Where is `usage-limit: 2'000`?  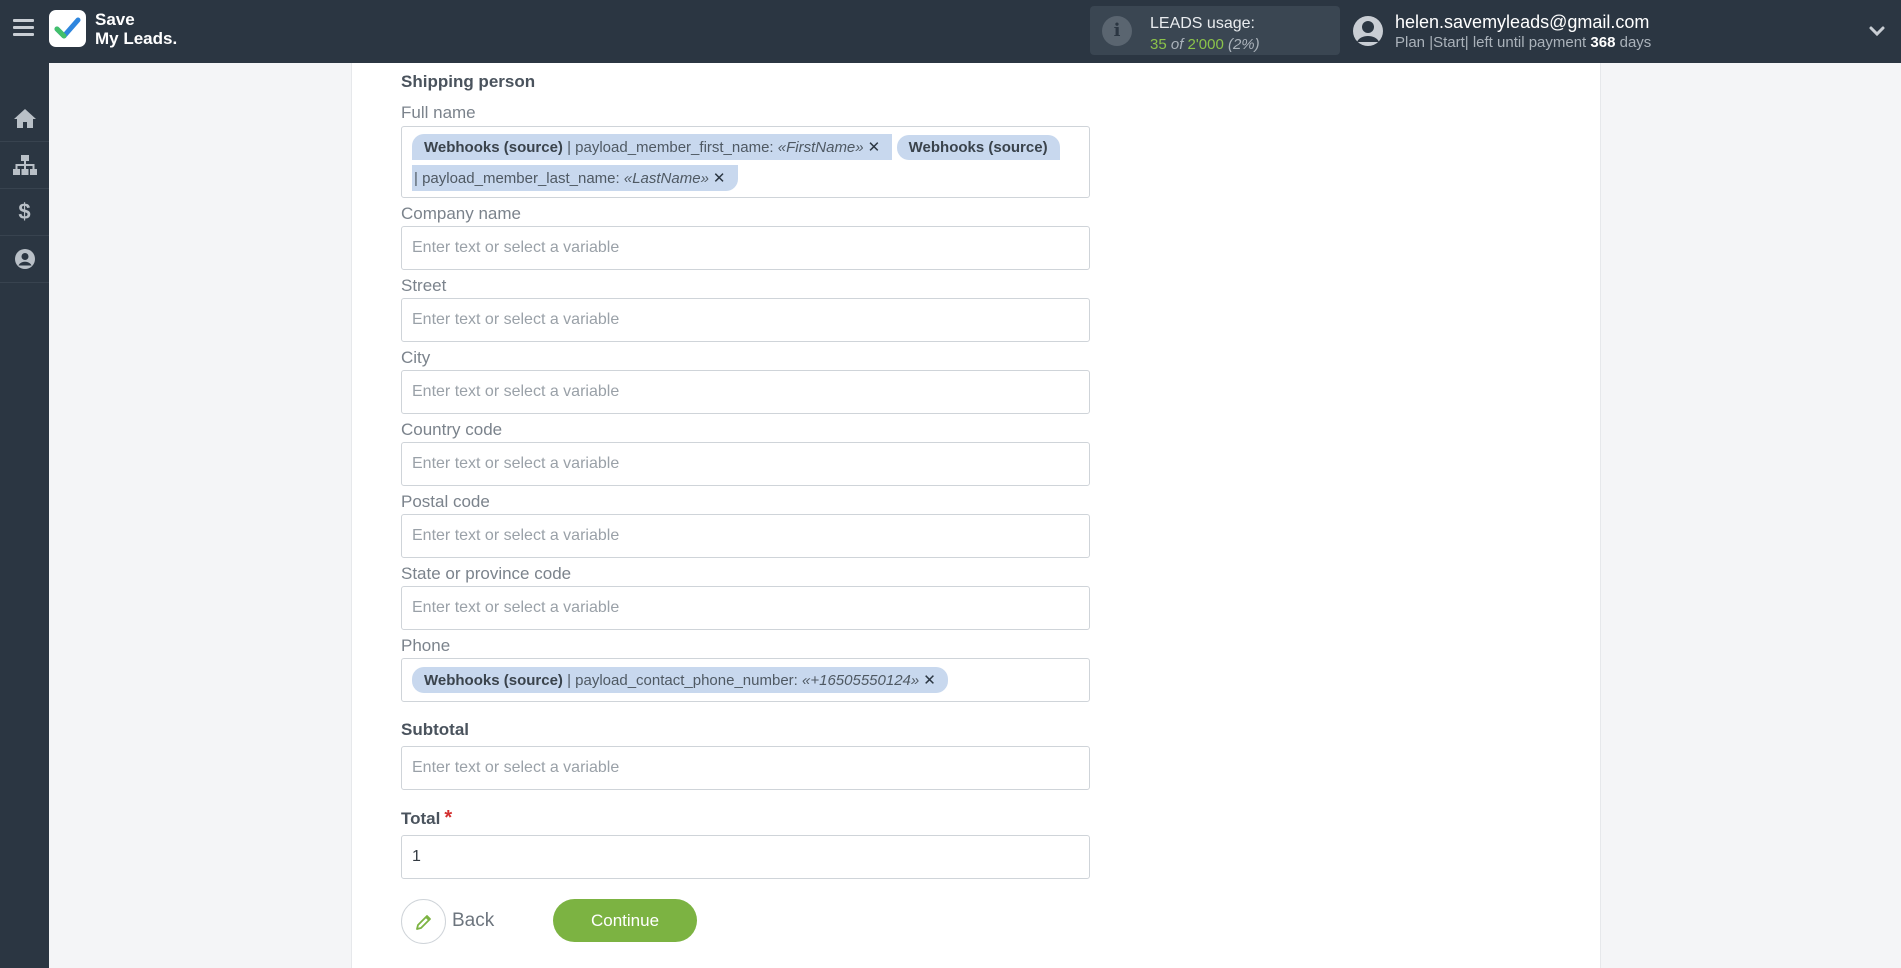 usage-limit: 2'000 is located at coordinates (1205, 44).